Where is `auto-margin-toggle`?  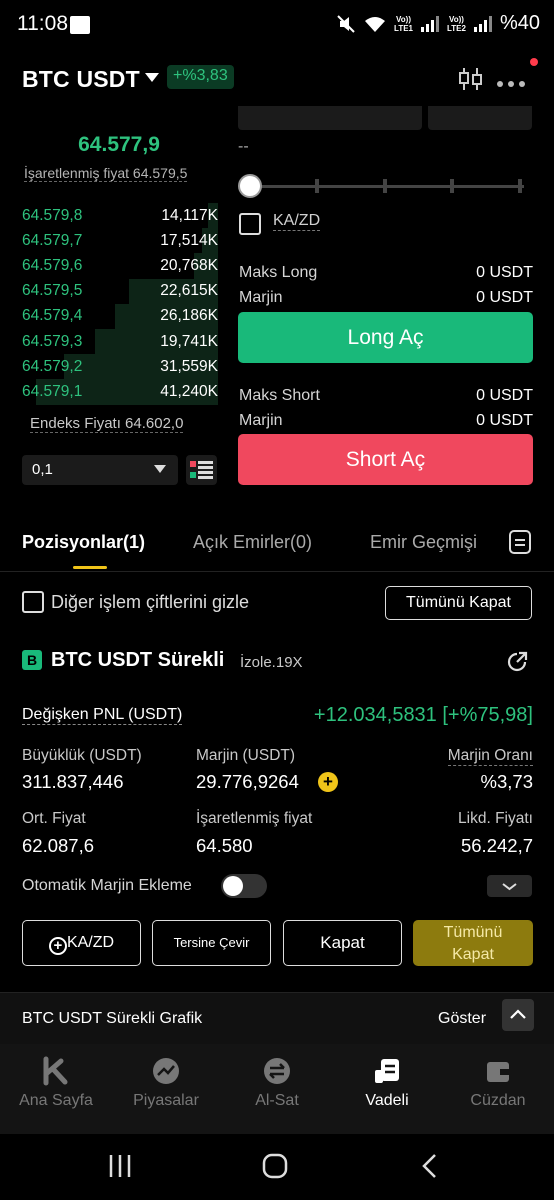
auto-margin-toggle is located at coordinates (244, 886).